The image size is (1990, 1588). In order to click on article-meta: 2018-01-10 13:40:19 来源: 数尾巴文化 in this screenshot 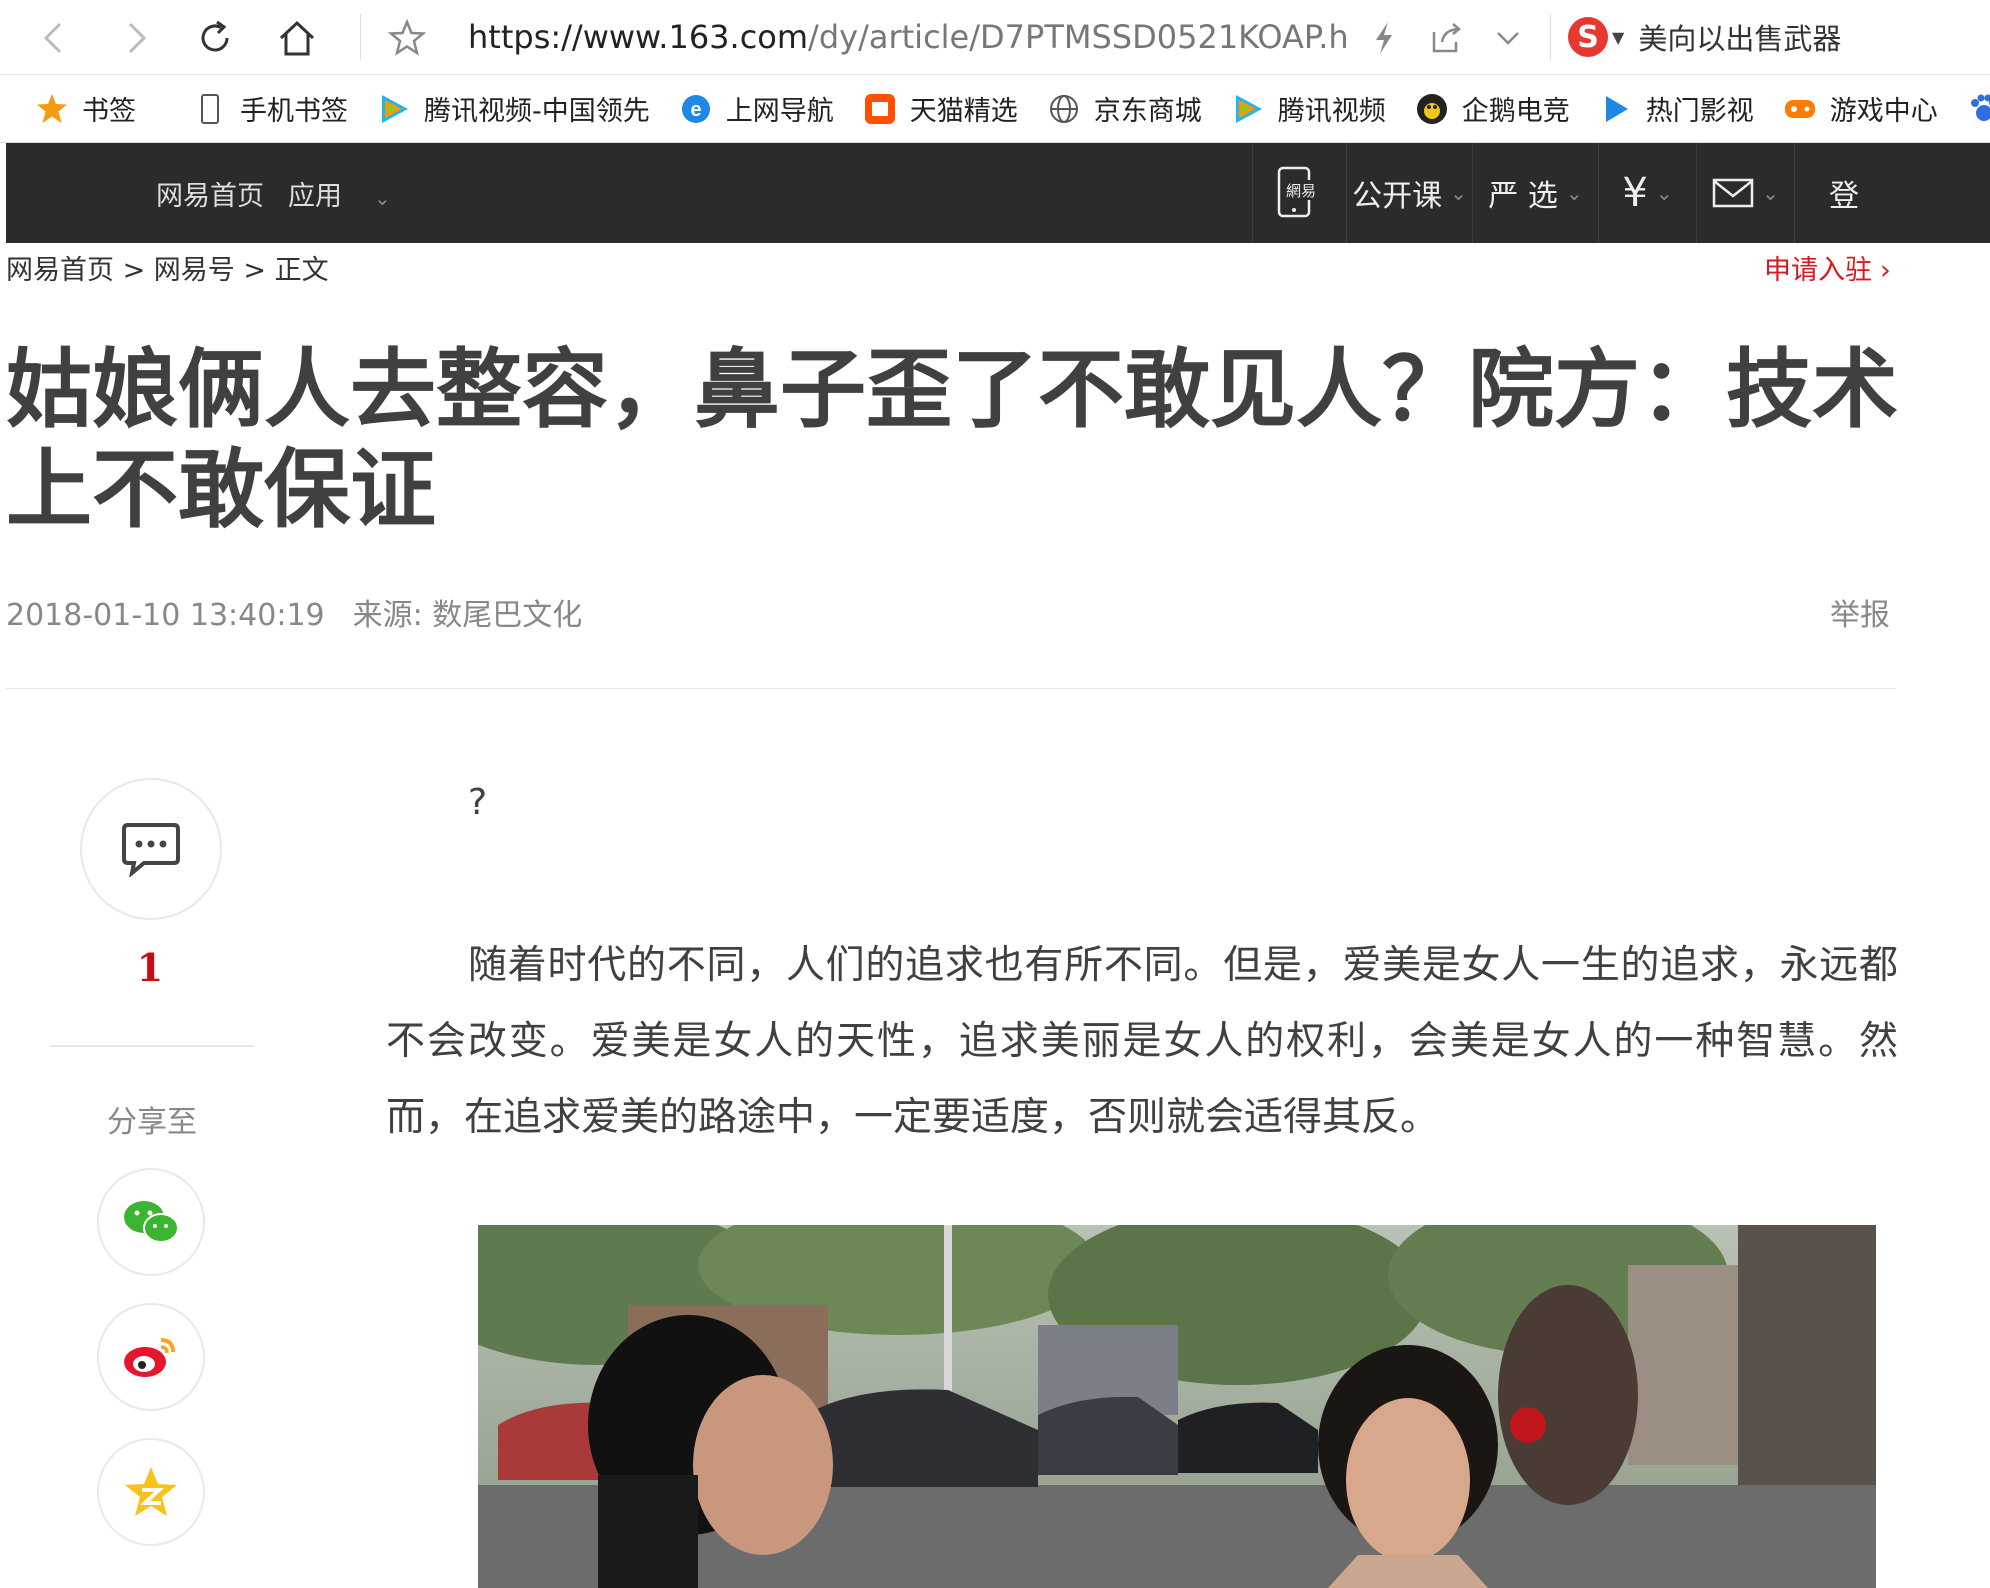, I will do `click(294, 612)`.